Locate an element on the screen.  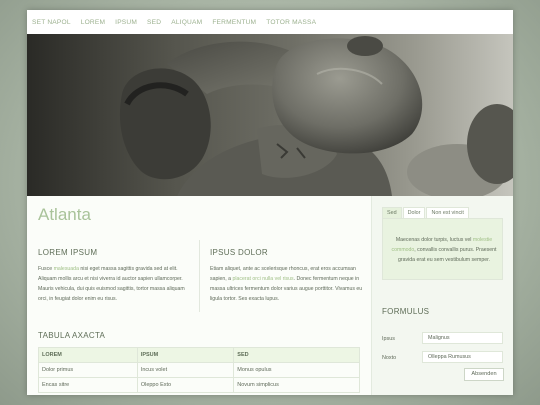
table-cell: Encas sitre is located at coordinates (88, 385).